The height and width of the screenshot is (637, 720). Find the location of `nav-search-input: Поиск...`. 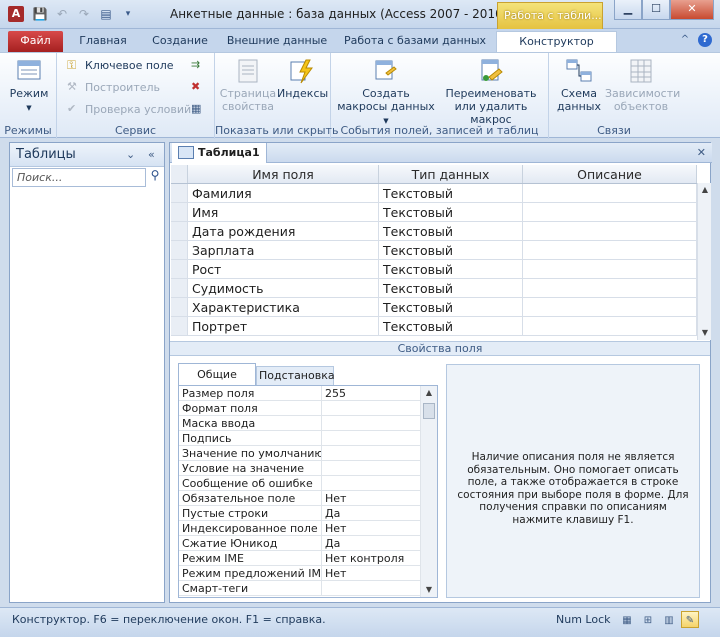

nav-search-input: Поиск... is located at coordinates (79, 177).